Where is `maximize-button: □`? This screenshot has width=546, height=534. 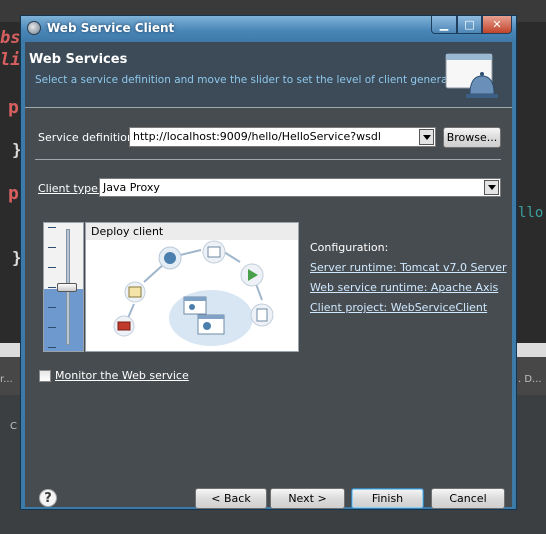 maximize-button: □ is located at coordinates (469, 25).